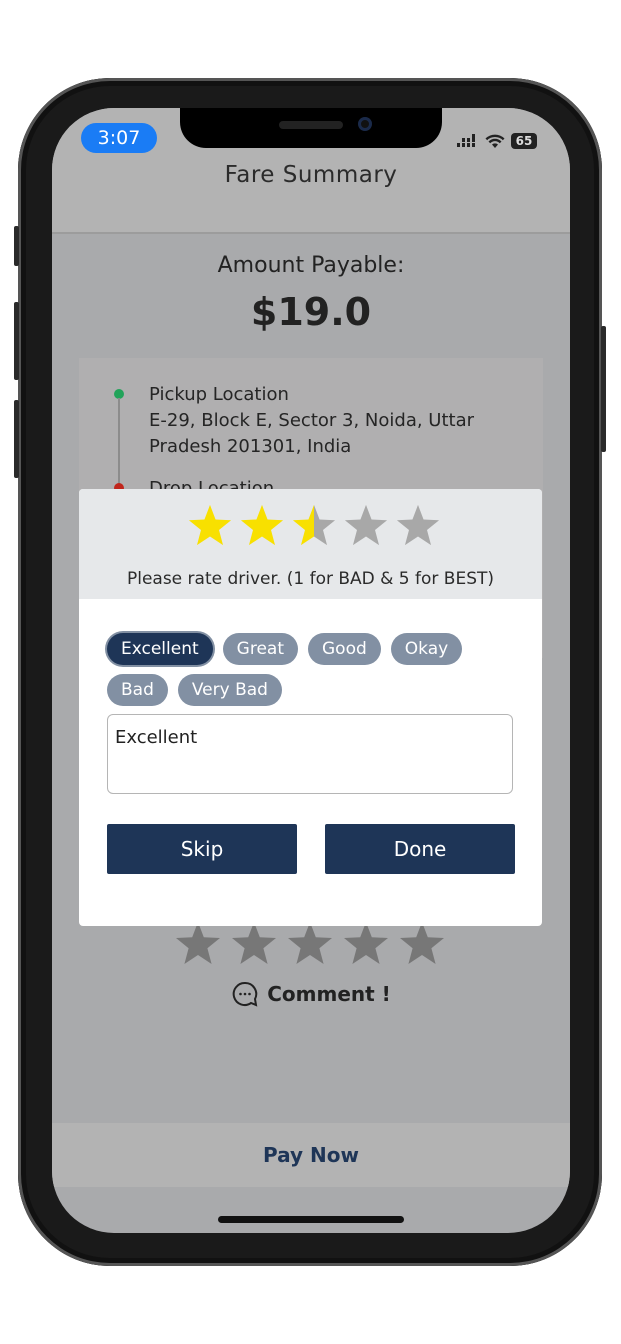  Describe the element at coordinates (229, 690) in the screenshot. I see `chip-very-bad: Very Bad` at that location.